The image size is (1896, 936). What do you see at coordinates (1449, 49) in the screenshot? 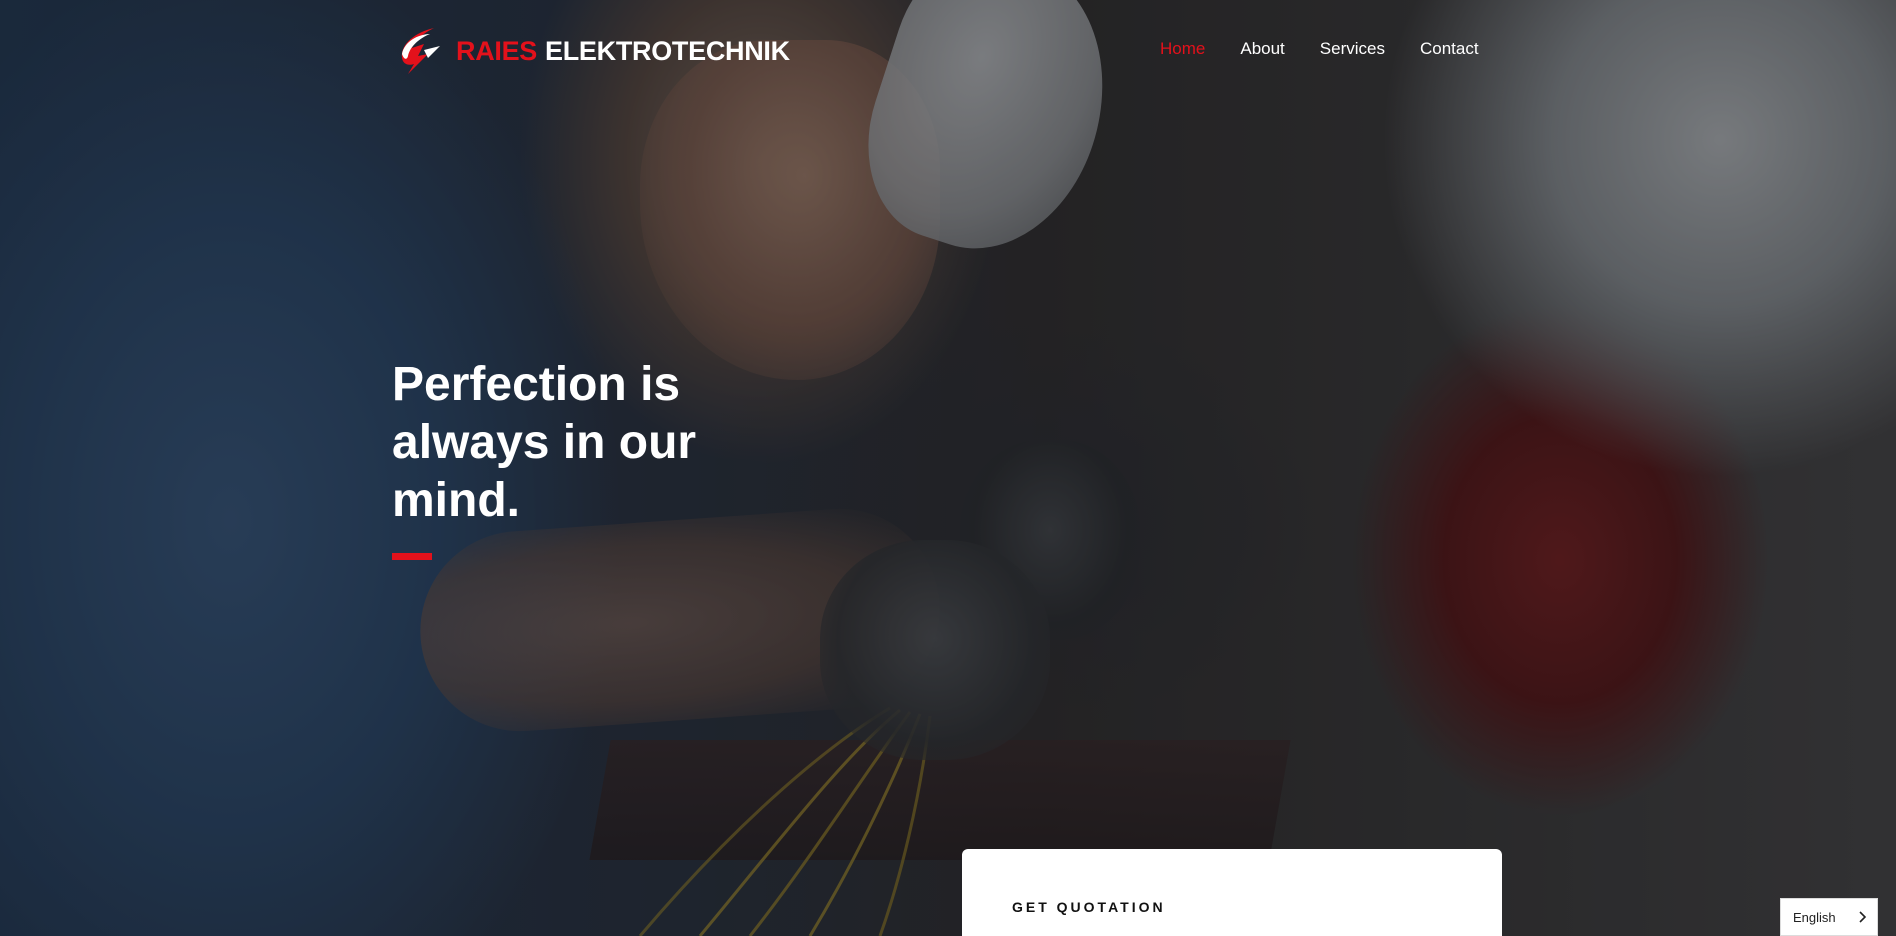
I see `nav-item-contact: Contact` at bounding box center [1449, 49].